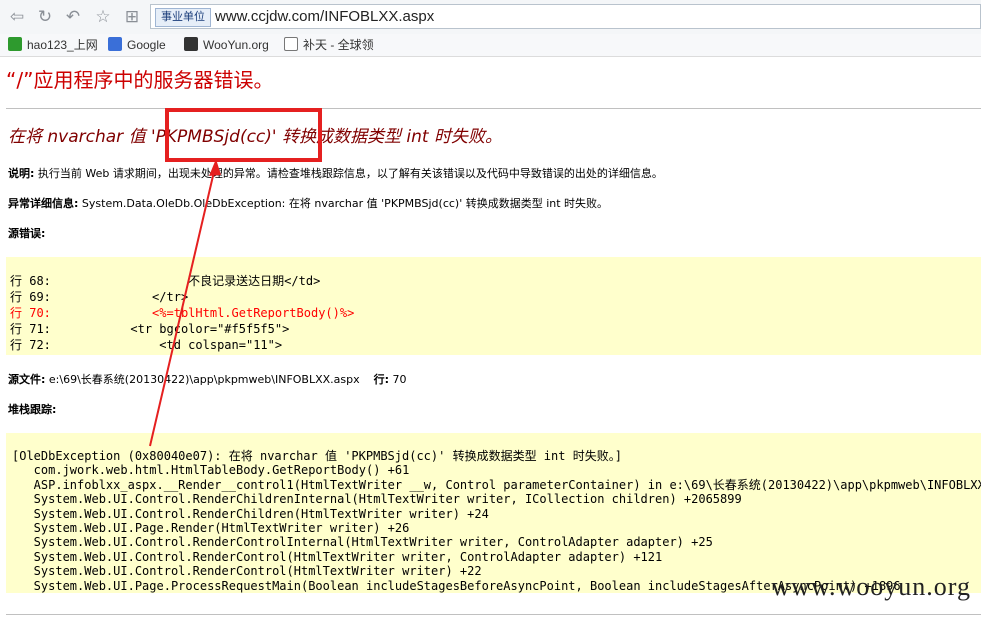  What do you see at coordinates (185, 303) in the screenshot?
I see `annotation-arrow` at bounding box center [185, 303].